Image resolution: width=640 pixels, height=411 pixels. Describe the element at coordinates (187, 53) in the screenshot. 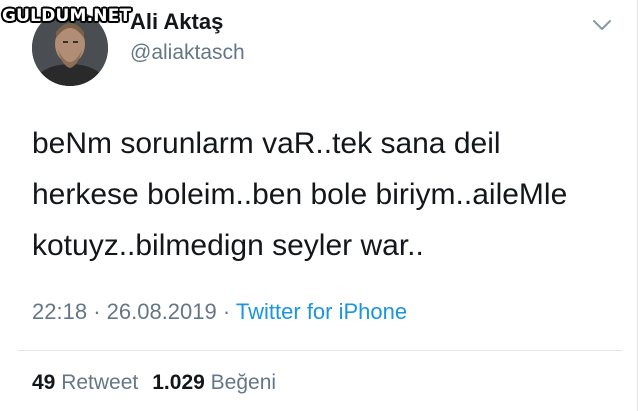

I see `user-handle: @aliaktasch` at that location.